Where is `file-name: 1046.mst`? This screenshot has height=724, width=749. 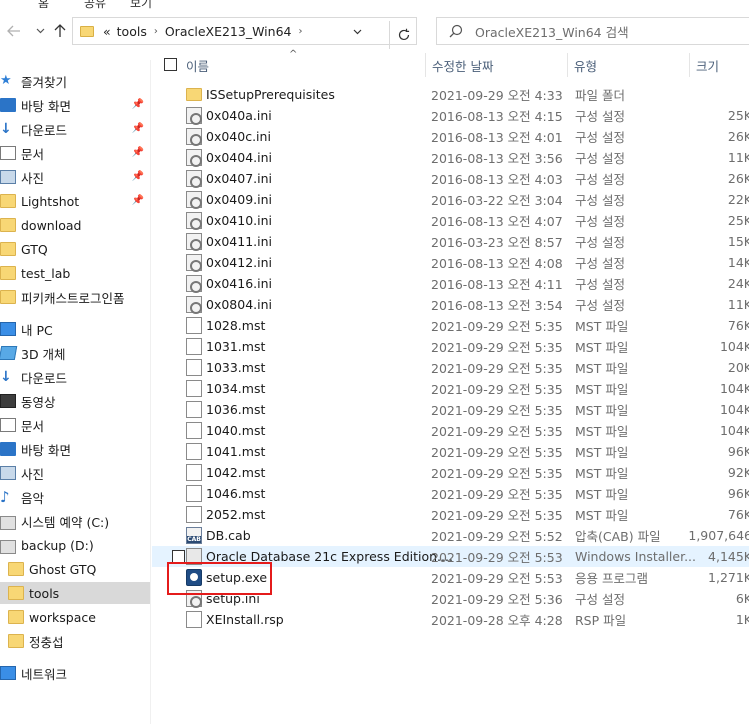 file-name: 1046.mst is located at coordinates (236, 493).